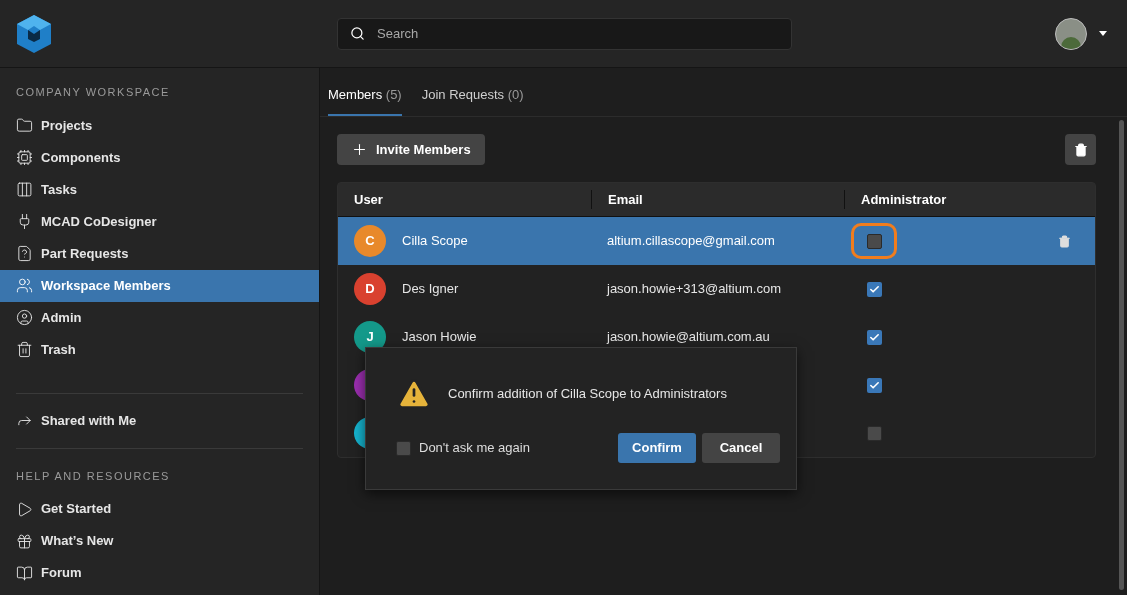 Image resolution: width=1127 pixels, height=595 pixels. I want to click on user-icon, so click(24, 317).